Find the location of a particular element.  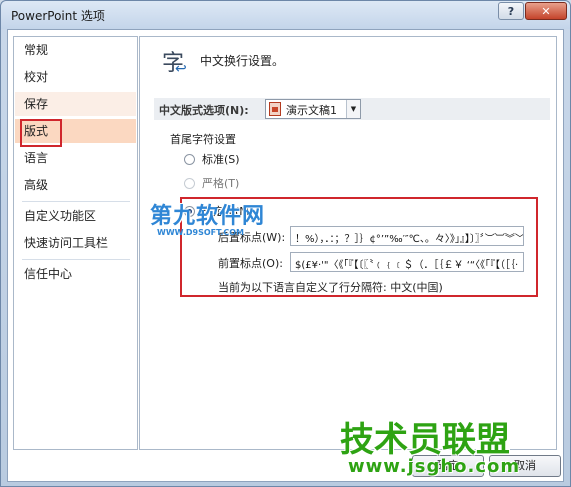

help-button: ? is located at coordinates (511, 11).